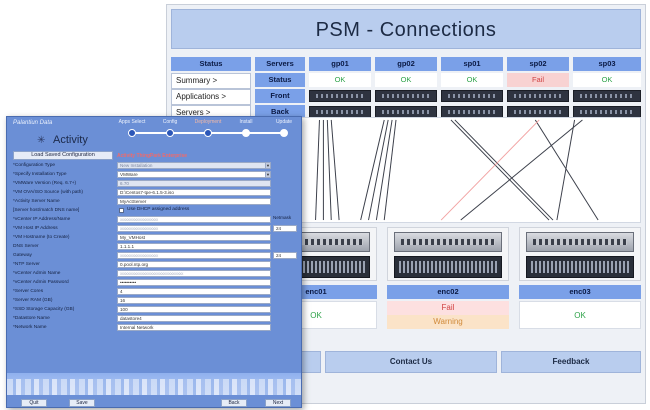  What do you see at coordinates (45, 183) in the screenshot?
I see `field-label: *VMWare Version (Req. 6.7+)` at bounding box center [45, 183].